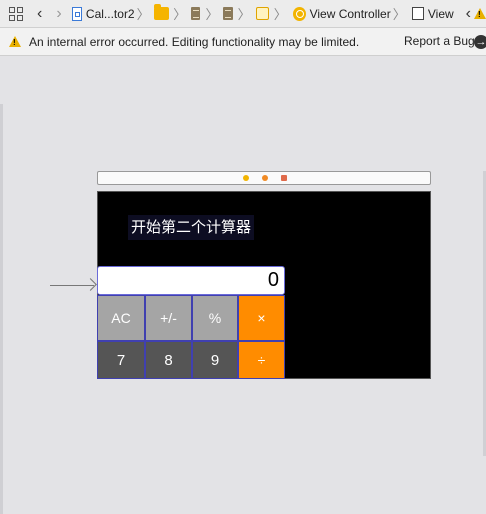 This screenshot has height=514, width=486. Describe the element at coordinates (479, 13) in the screenshot. I see `issue-warning-icon: !` at that location.